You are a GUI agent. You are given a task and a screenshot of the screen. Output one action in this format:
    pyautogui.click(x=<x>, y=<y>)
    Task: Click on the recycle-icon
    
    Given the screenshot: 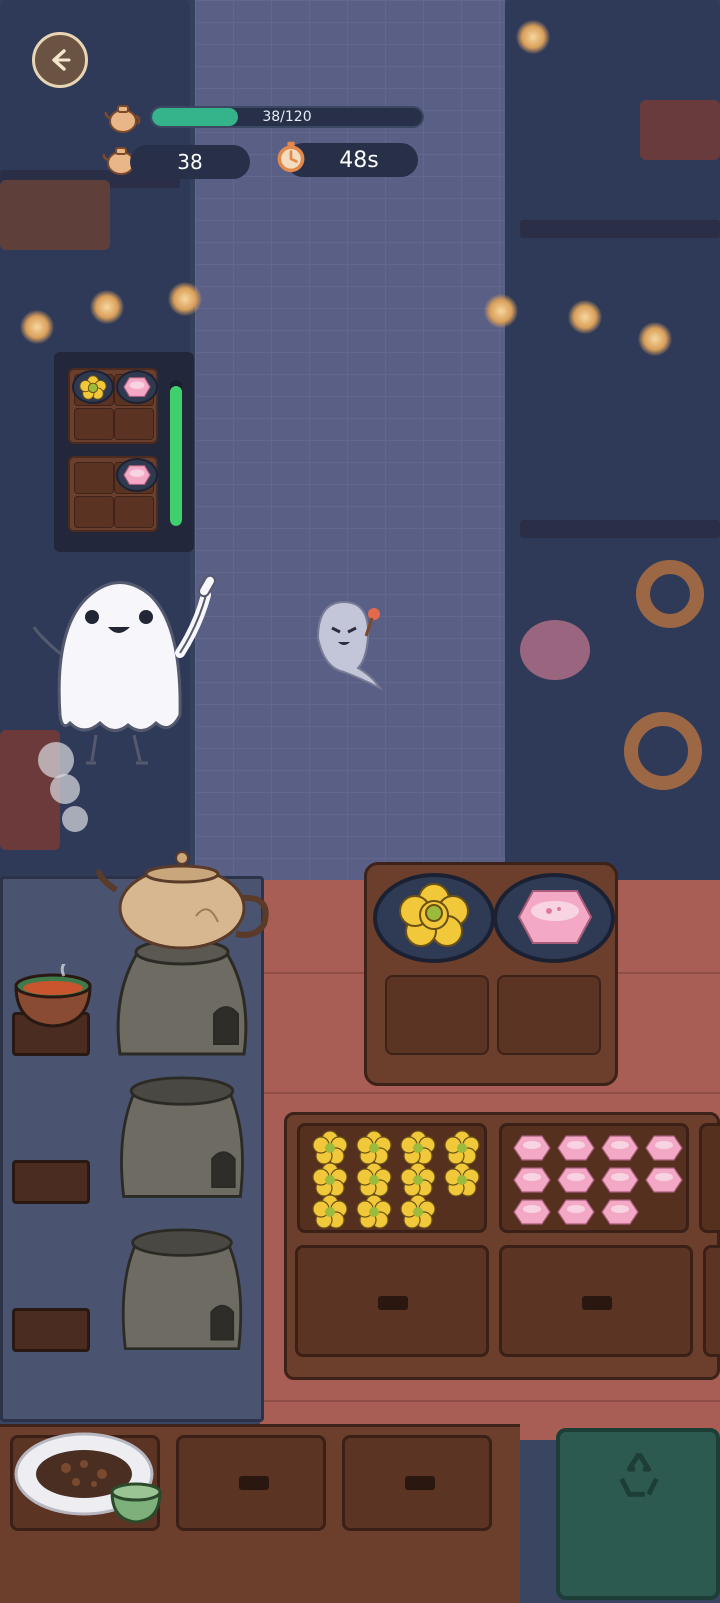 What is the action you would take?
    pyautogui.click(x=639, y=1474)
    